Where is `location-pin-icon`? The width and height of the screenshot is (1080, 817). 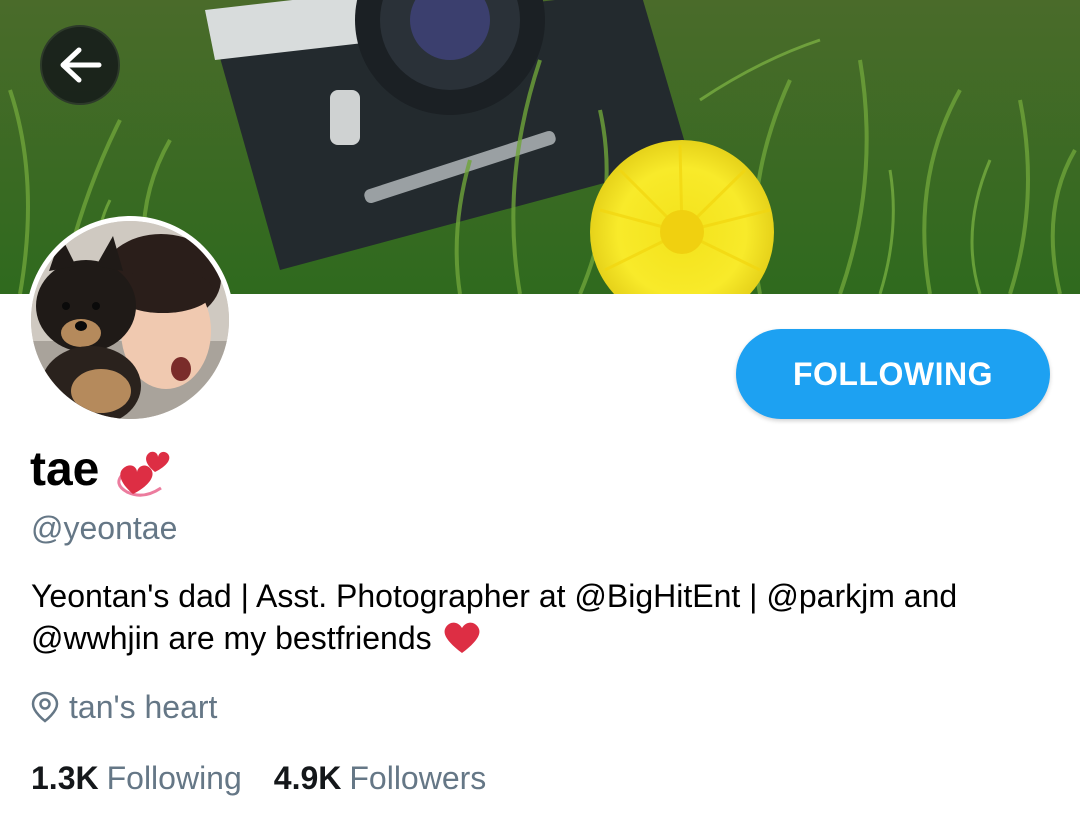 location-pin-icon is located at coordinates (45, 707).